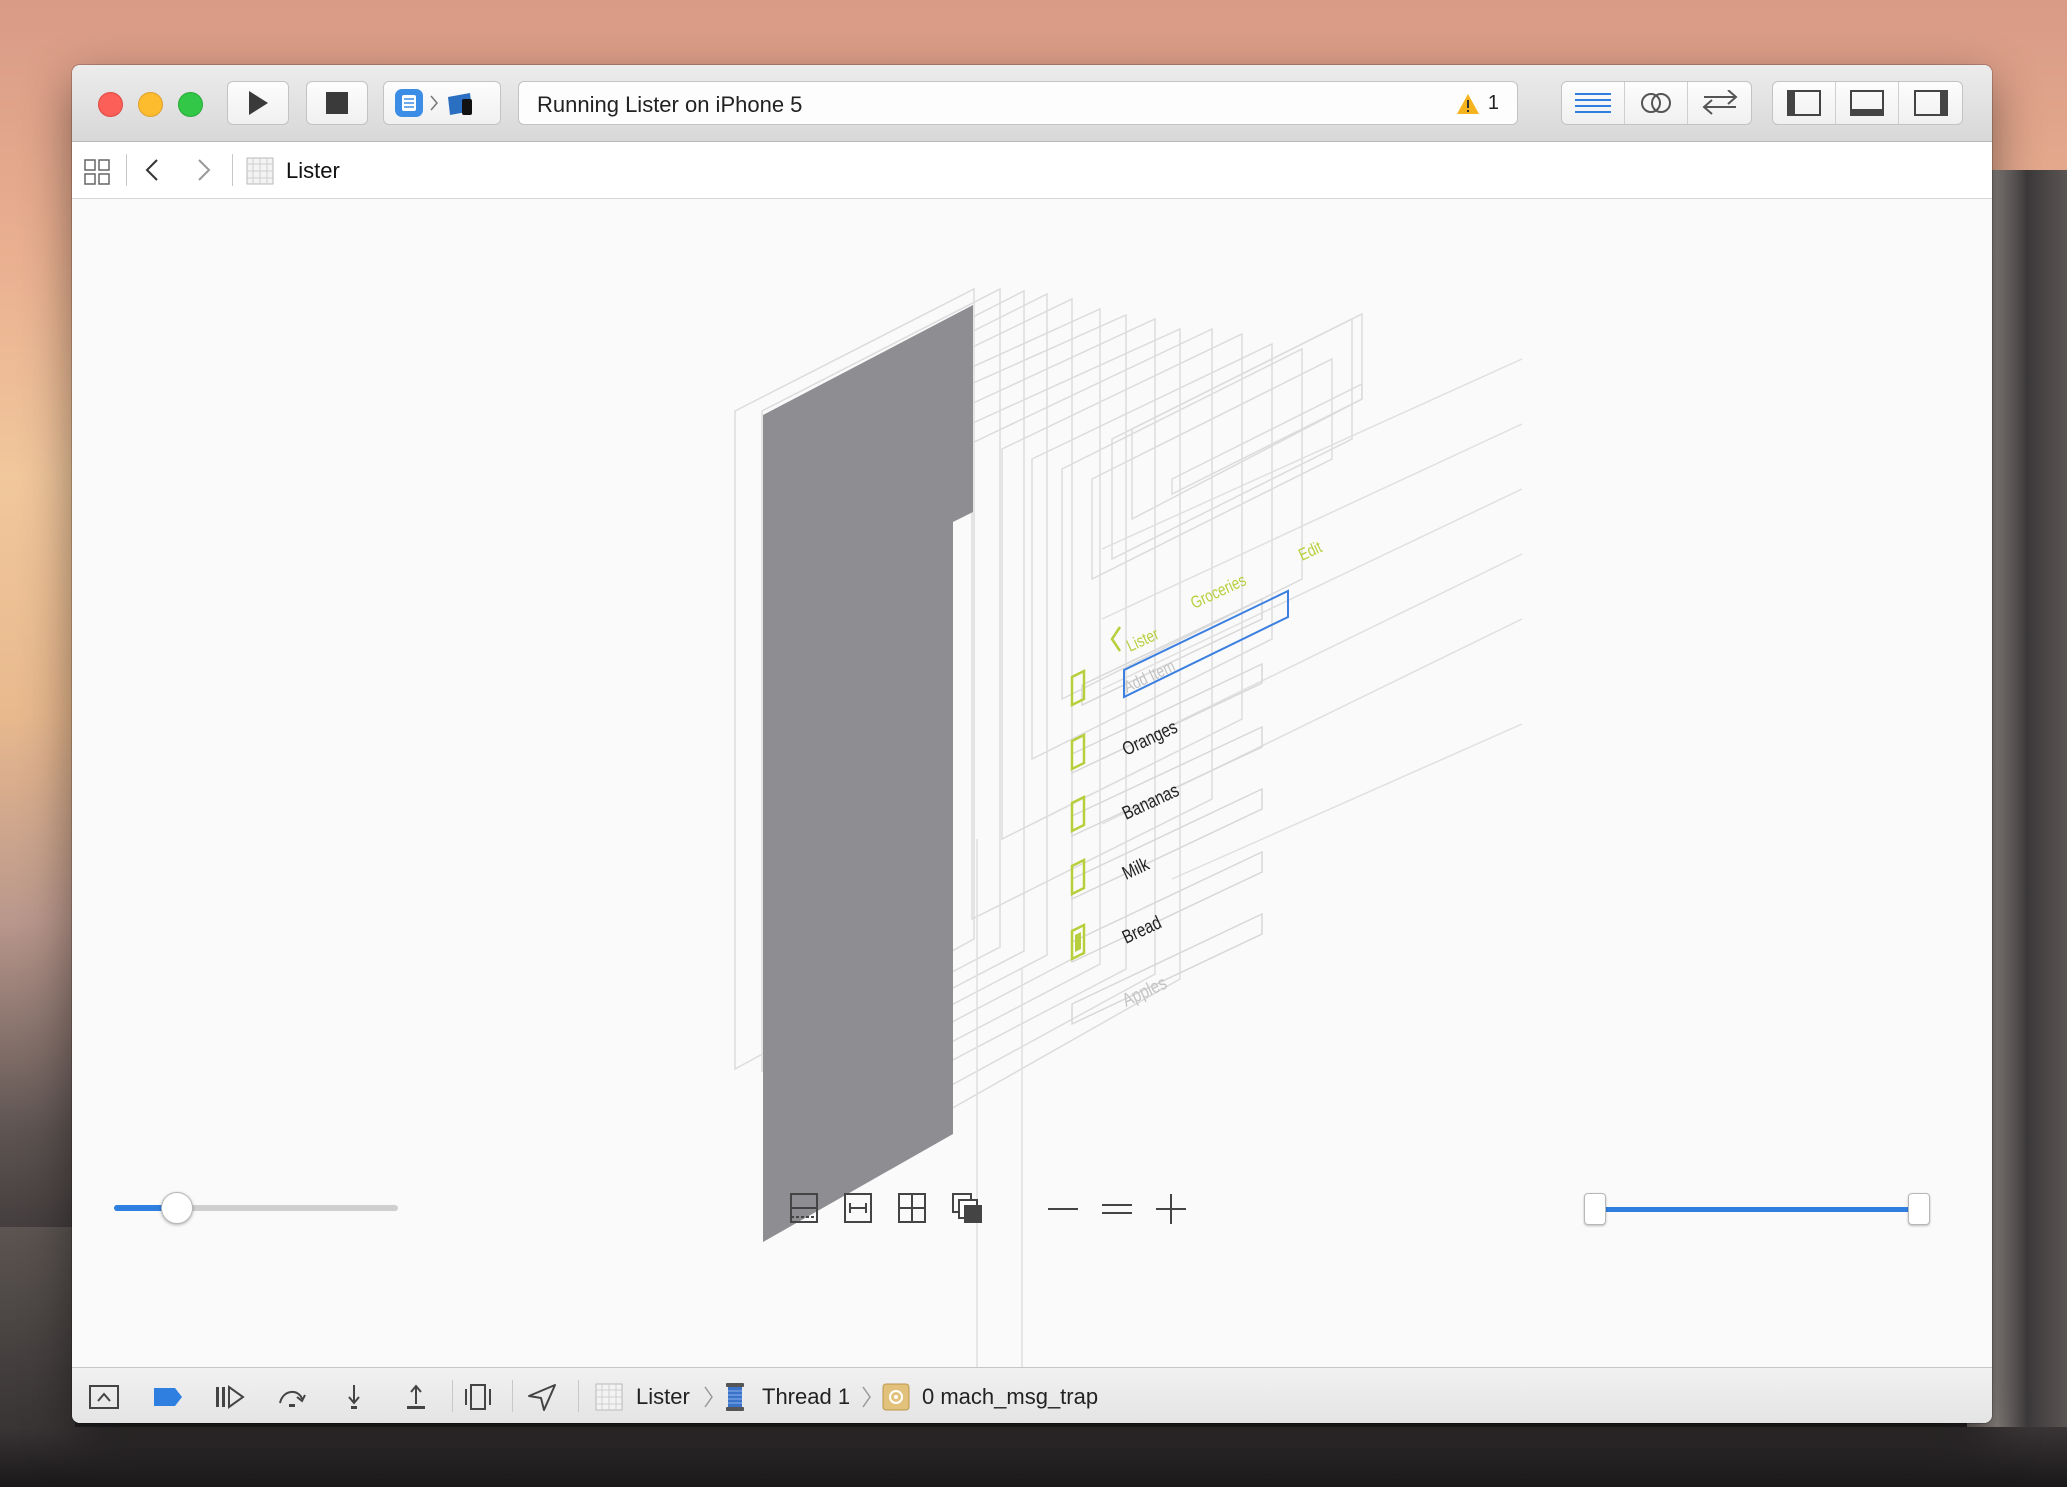 This screenshot has width=2067, height=1487. What do you see at coordinates (1078, 877) in the screenshot?
I see `checkbox-bread` at bounding box center [1078, 877].